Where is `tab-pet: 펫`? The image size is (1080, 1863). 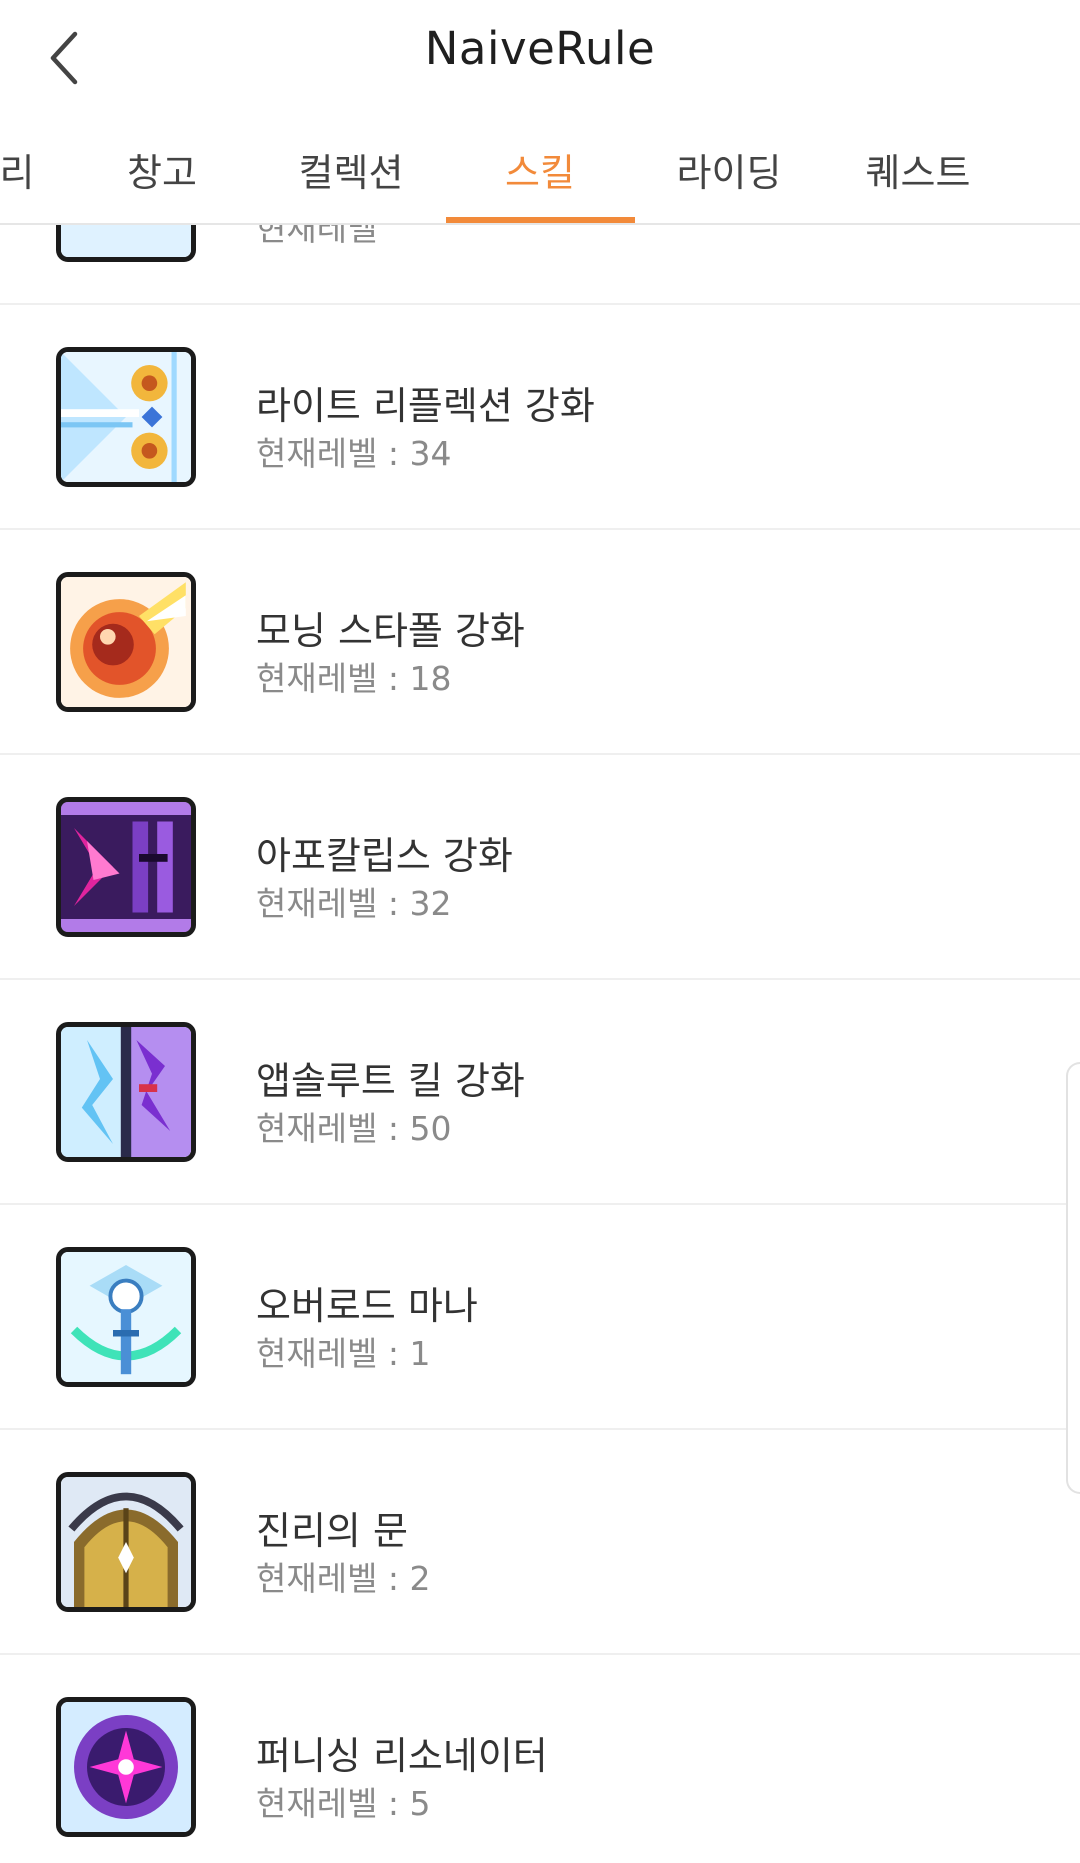
tab-pet: 펫 is located at coordinates (1046, 169).